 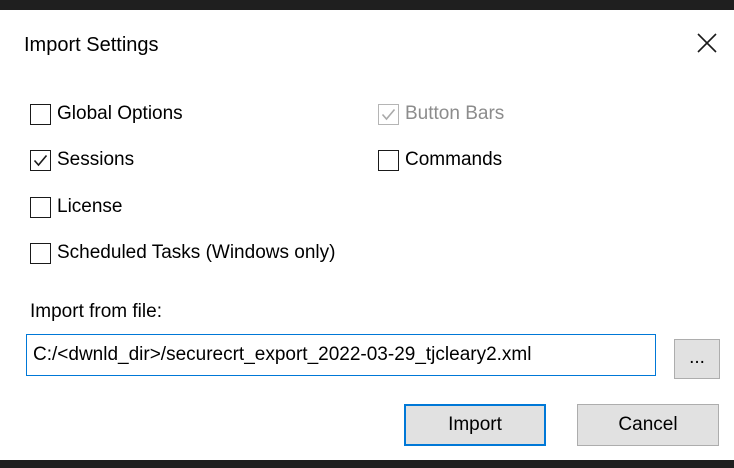 What do you see at coordinates (90, 206) in the screenshot?
I see `license-label: License` at bounding box center [90, 206].